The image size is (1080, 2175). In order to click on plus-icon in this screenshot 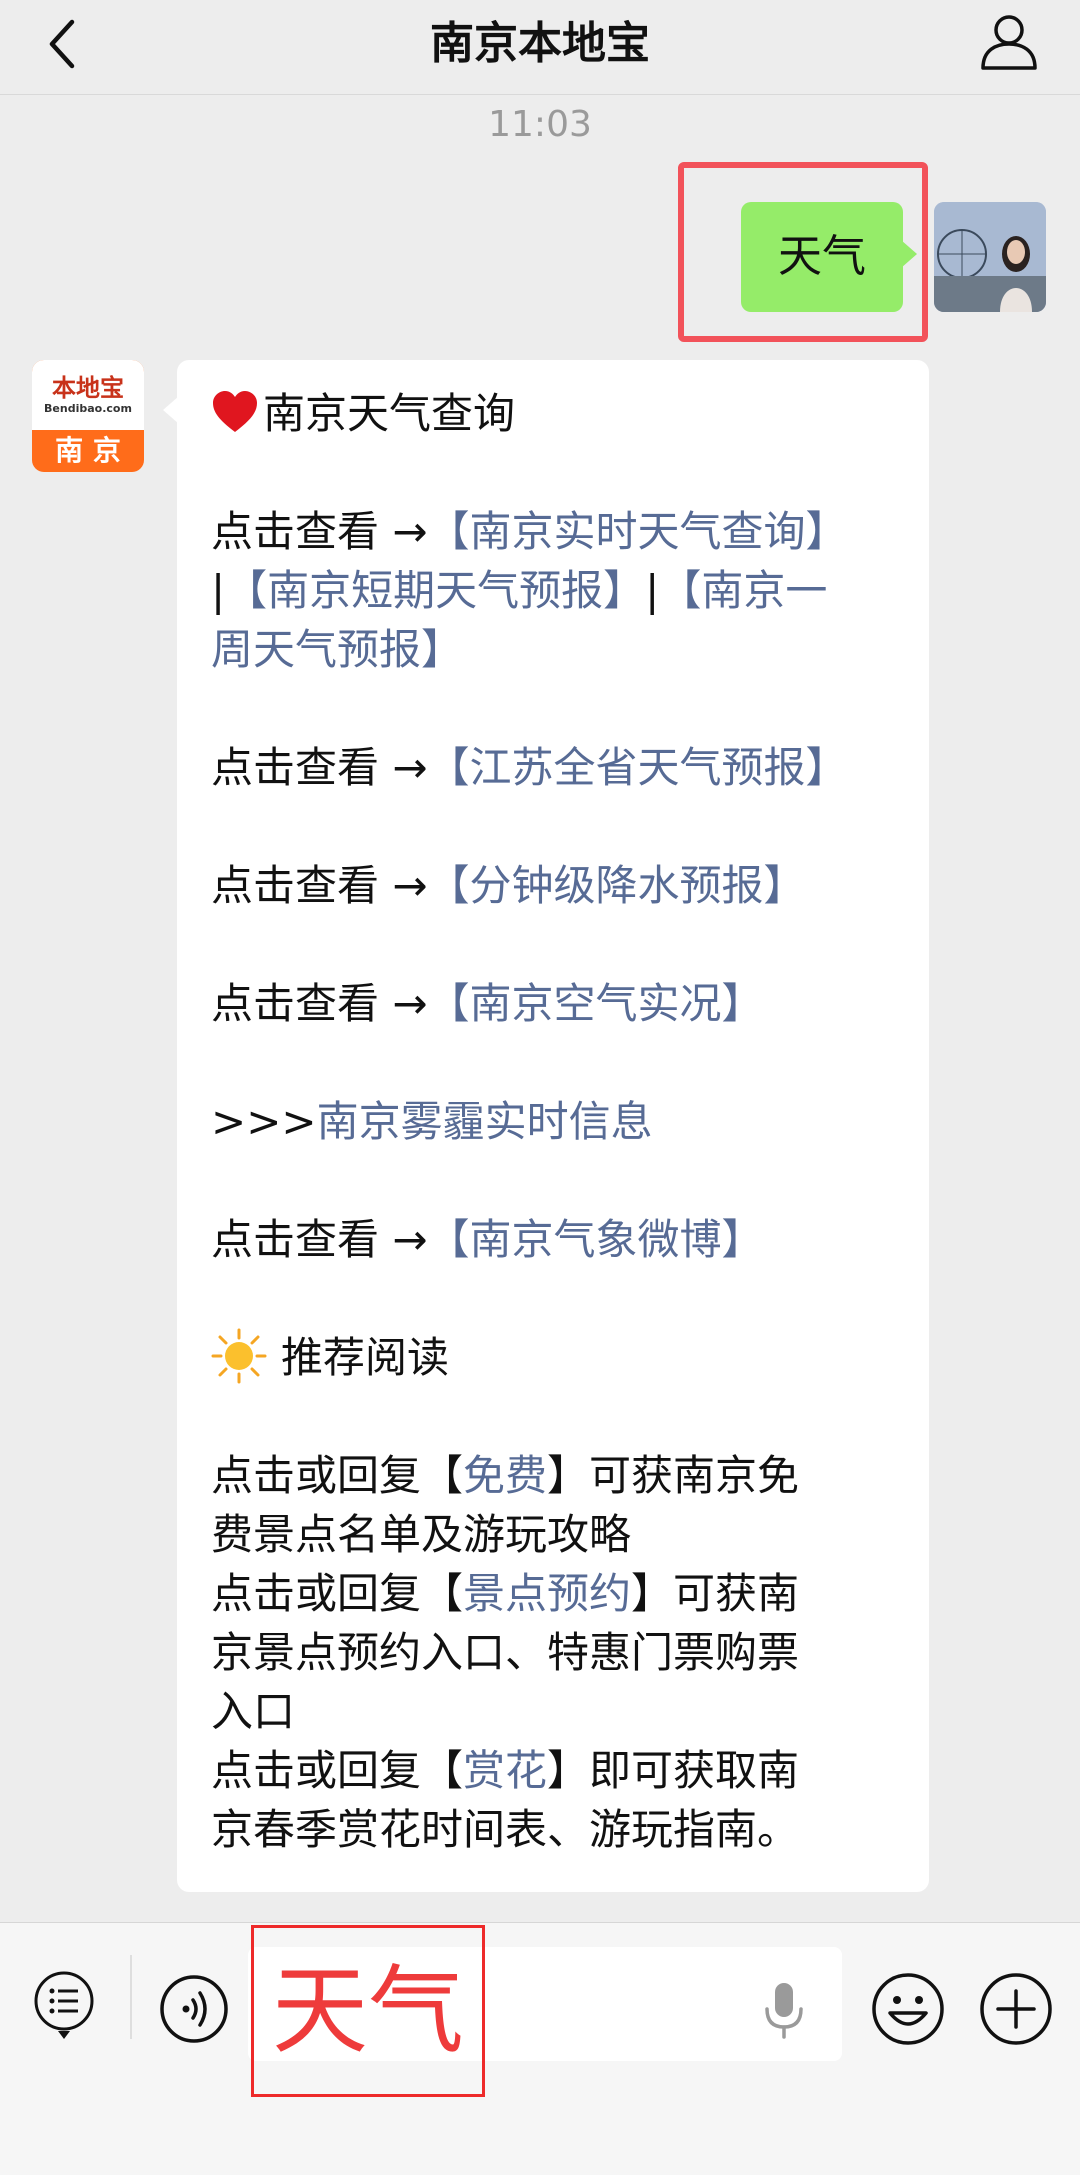, I will do `click(1016, 2009)`.